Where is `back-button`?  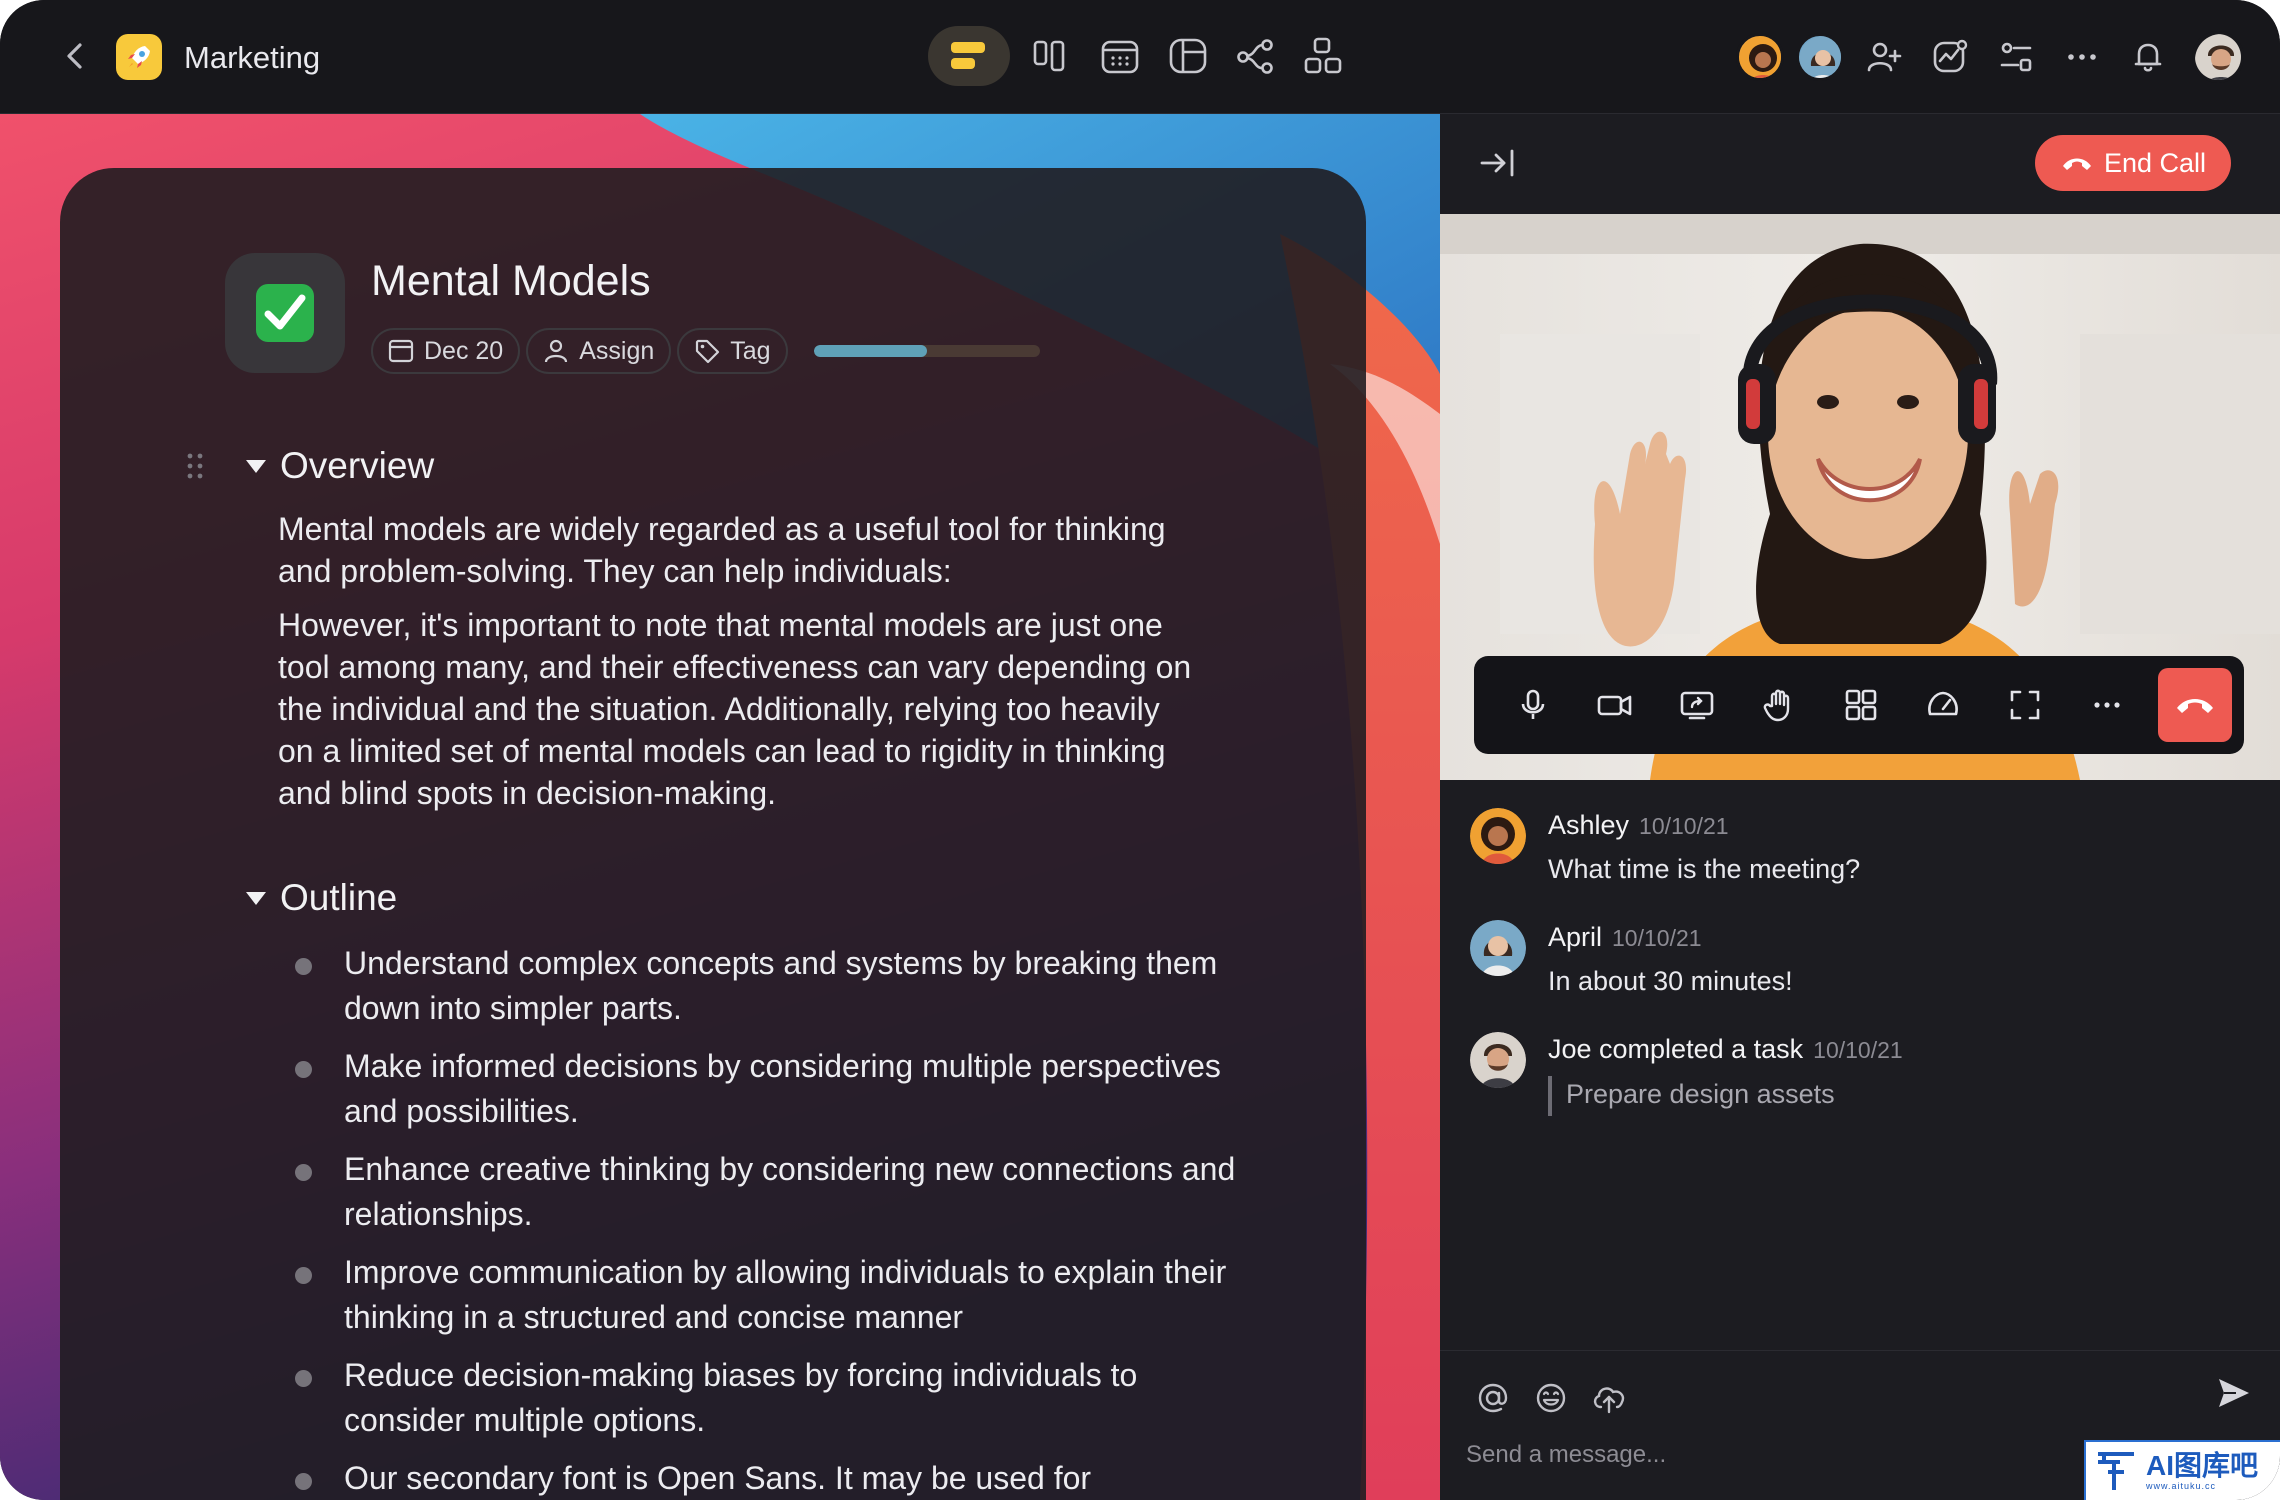
back-button is located at coordinates (76, 56).